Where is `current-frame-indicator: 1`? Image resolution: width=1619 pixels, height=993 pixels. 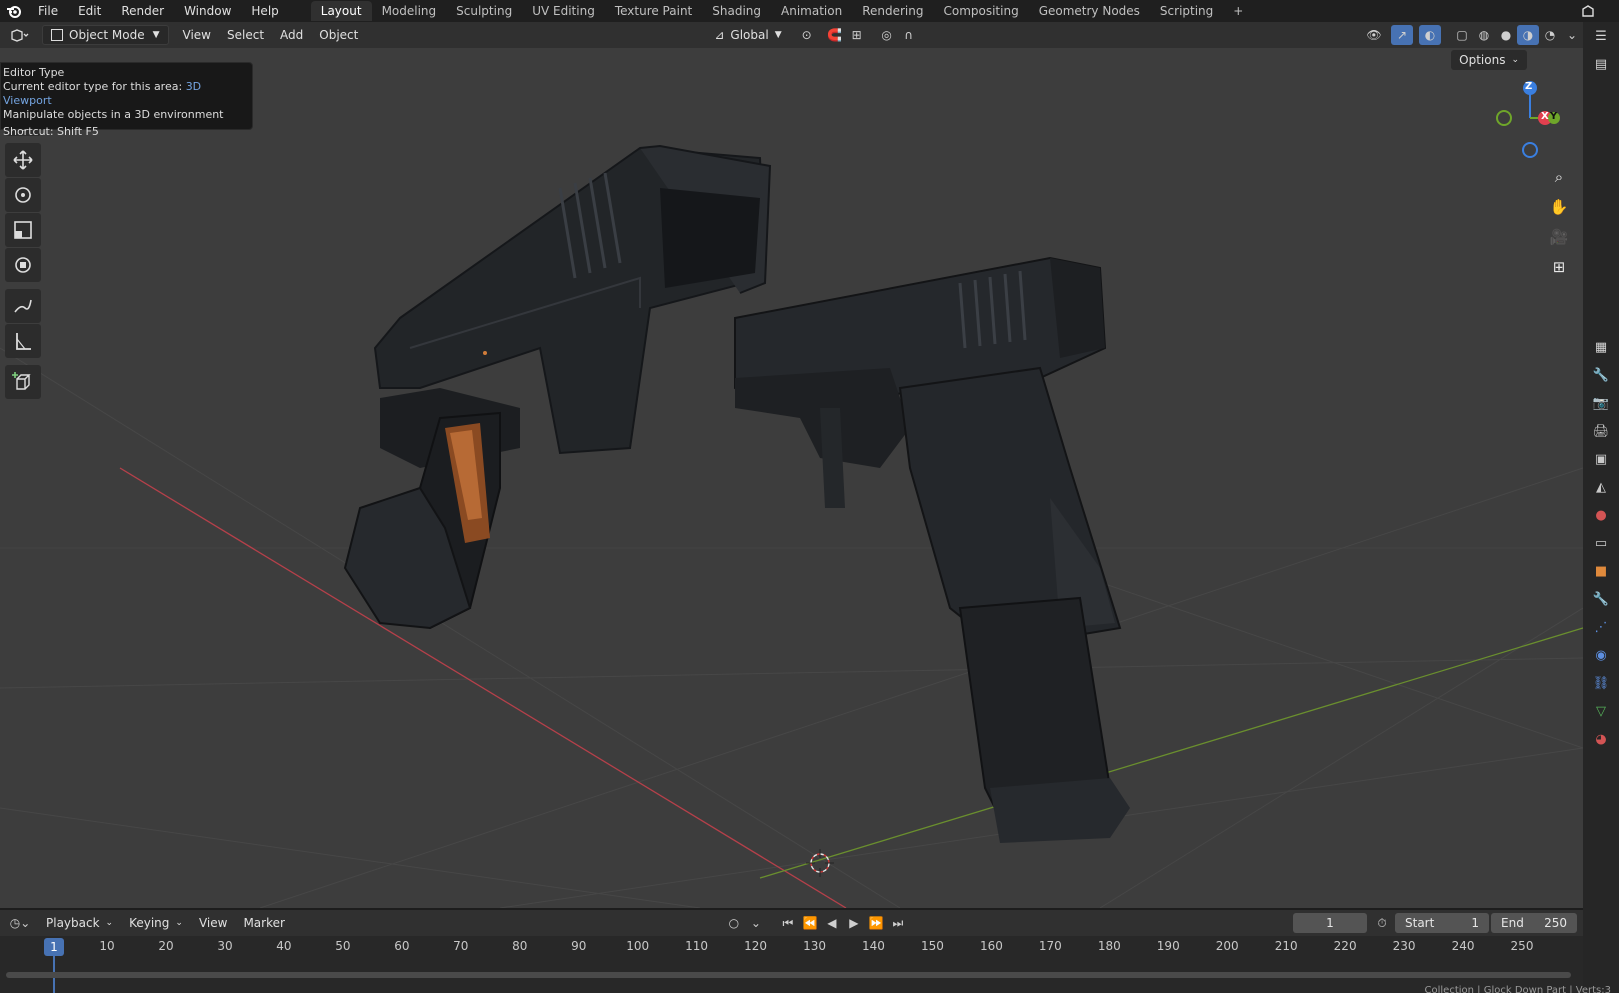 current-frame-indicator: 1 is located at coordinates (54, 947).